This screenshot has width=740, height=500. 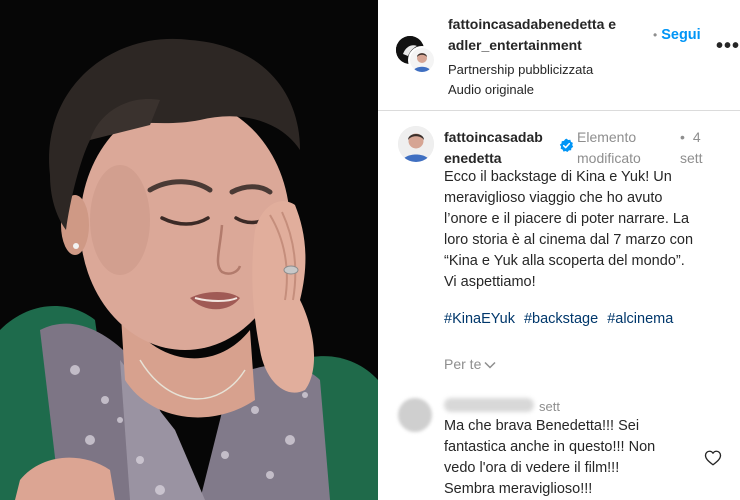 I want to click on post-timestamp: • 4 sett, so click(x=702, y=148).